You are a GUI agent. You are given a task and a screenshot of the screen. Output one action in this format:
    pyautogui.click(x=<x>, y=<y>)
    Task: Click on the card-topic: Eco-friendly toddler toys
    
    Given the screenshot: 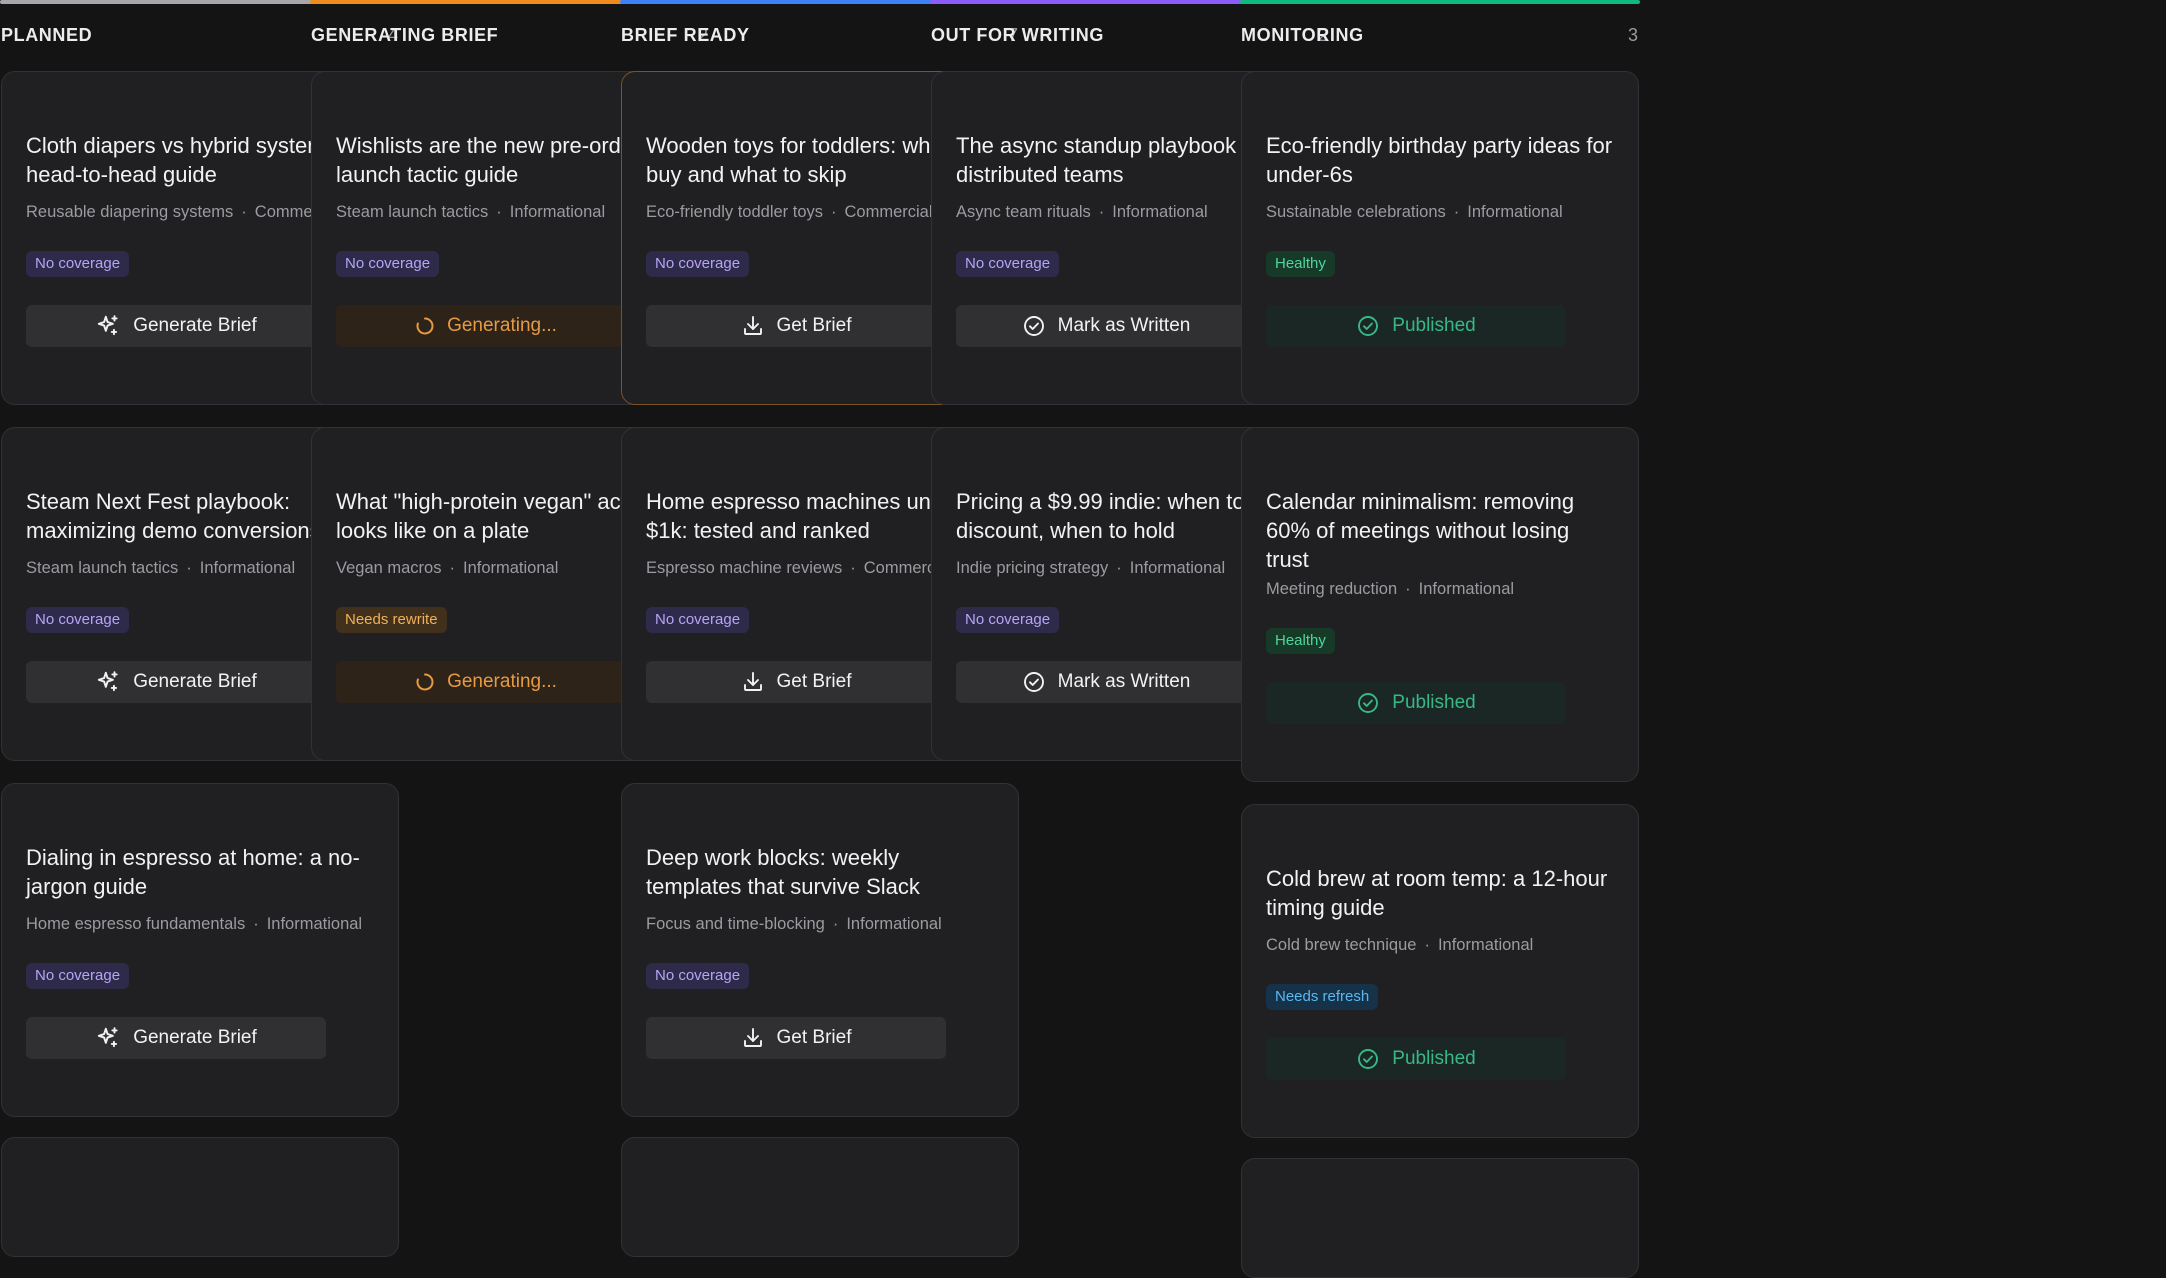 What is the action you would take?
    pyautogui.click(x=734, y=212)
    